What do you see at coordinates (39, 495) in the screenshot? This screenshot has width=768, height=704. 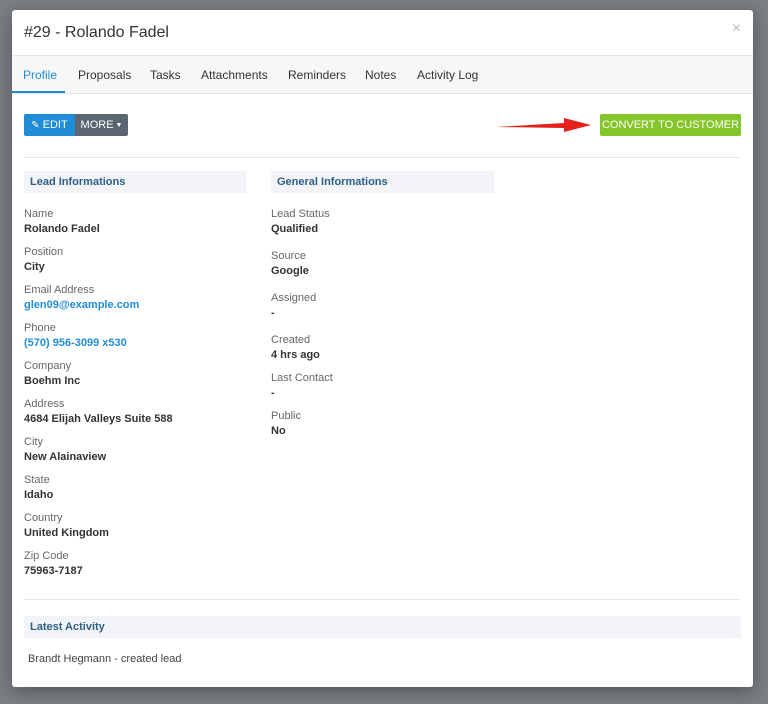 I see `field-value-state: Idaho` at bounding box center [39, 495].